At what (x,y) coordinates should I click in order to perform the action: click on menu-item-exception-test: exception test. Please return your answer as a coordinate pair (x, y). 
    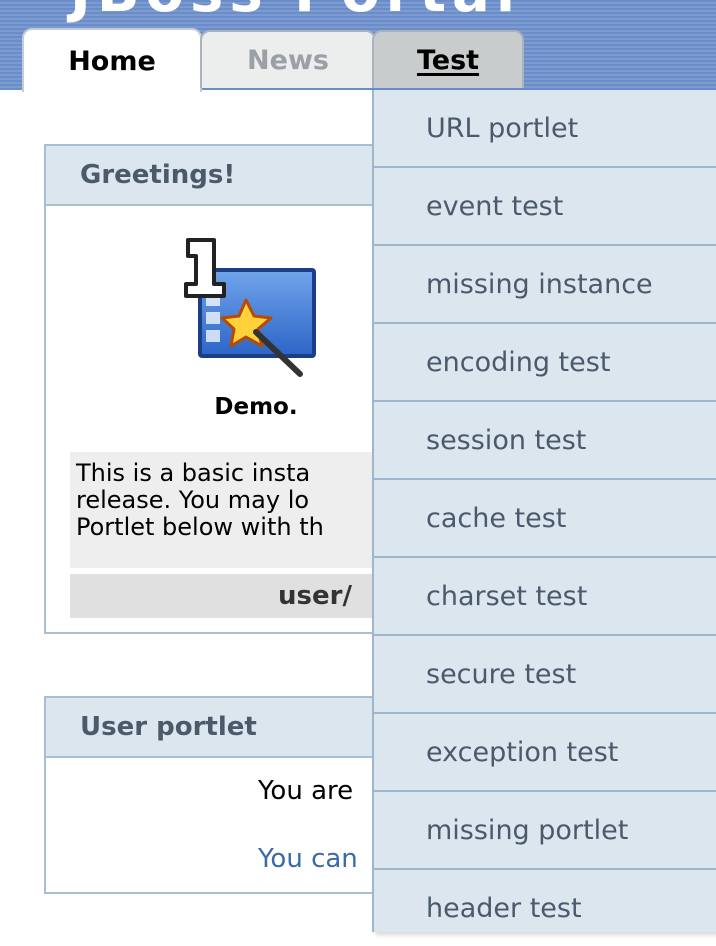
    Looking at the image, I should click on (545, 753).